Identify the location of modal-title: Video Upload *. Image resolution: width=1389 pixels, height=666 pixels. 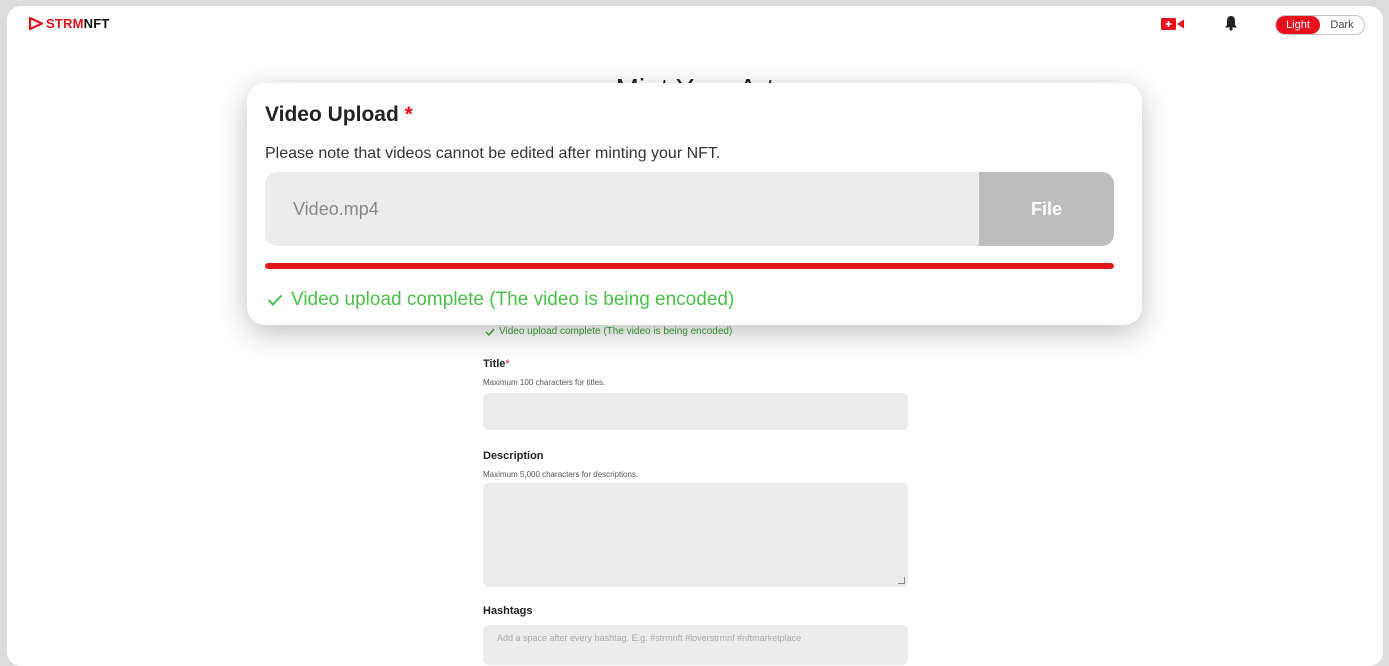
(339, 115).